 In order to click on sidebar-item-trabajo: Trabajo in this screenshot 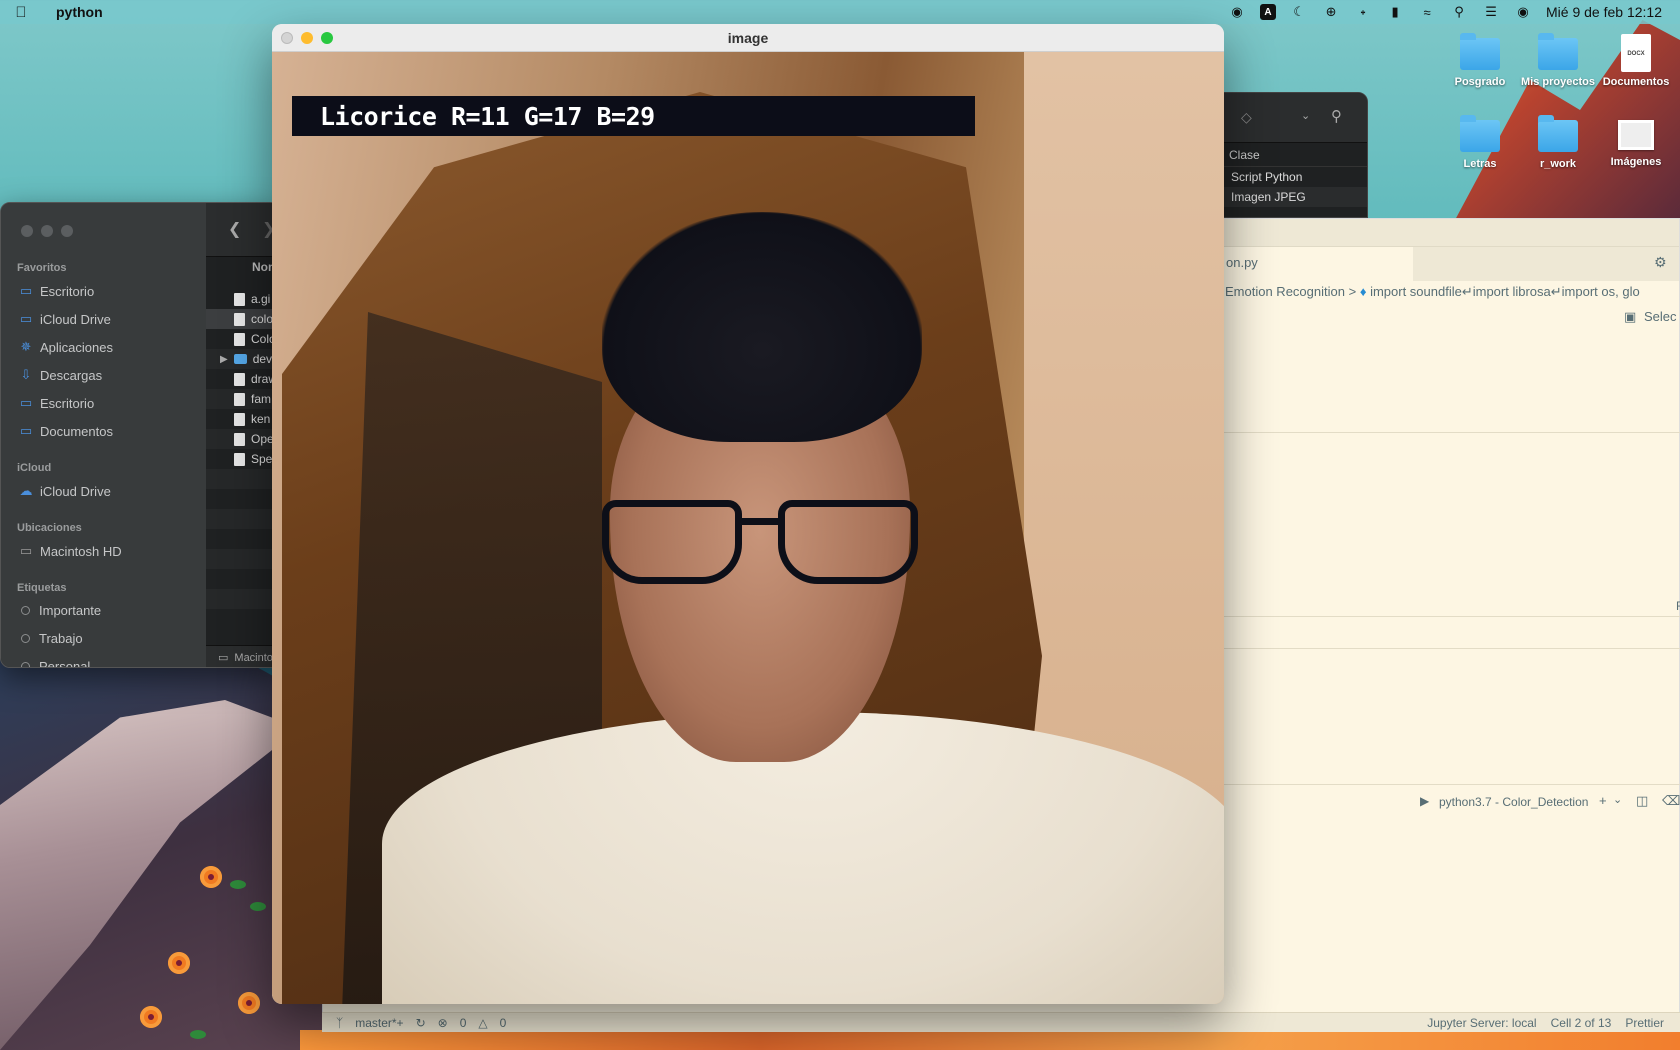, I will do `click(51, 638)`.